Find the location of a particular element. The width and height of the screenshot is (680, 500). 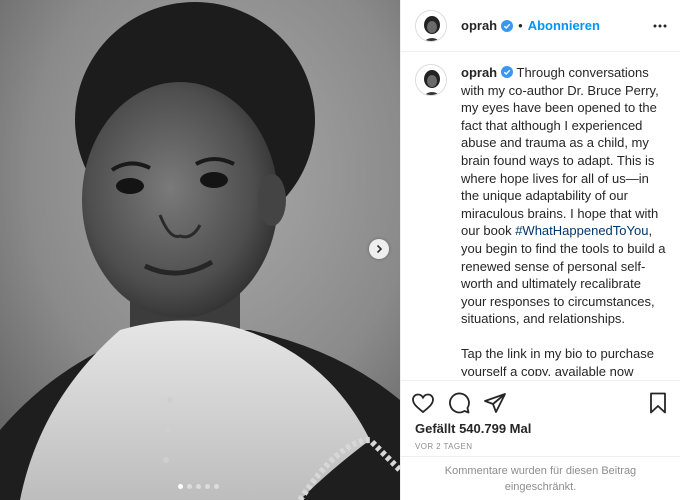

hashtag-link: #WhatHappenedToYou is located at coordinates (581, 230).